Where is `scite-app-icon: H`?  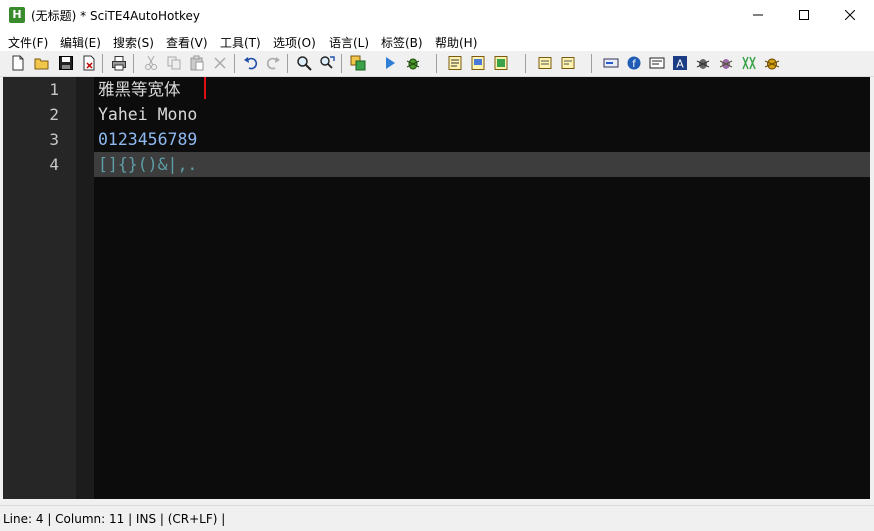 scite-app-icon: H is located at coordinates (17, 15).